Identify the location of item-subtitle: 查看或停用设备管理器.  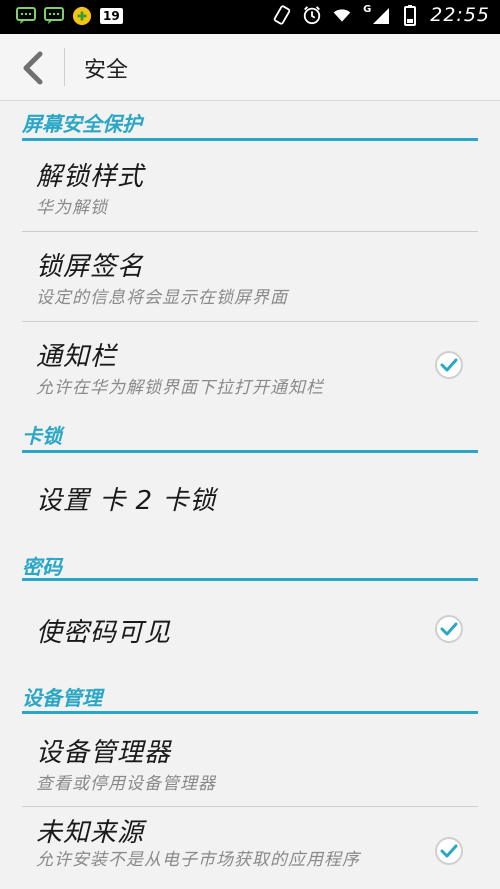
(126, 784).